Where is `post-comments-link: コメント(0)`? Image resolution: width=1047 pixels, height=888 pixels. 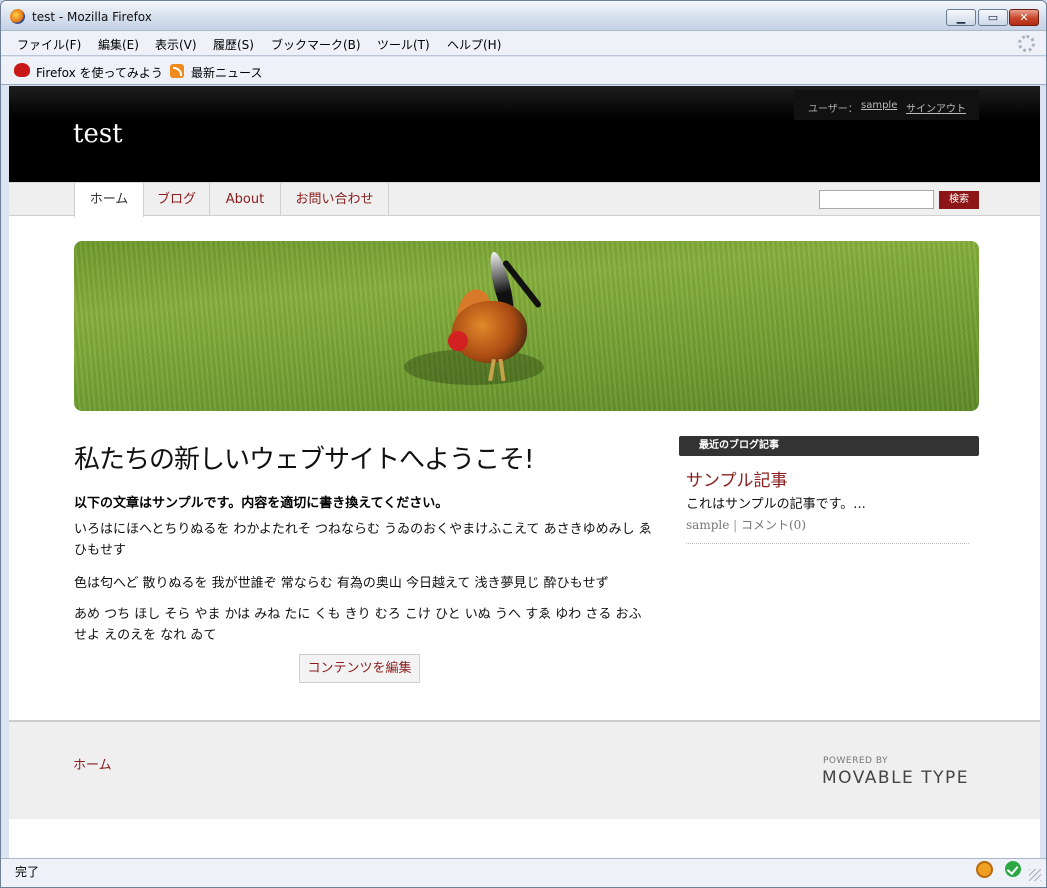 post-comments-link: コメント(0) is located at coordinates (773, 525).